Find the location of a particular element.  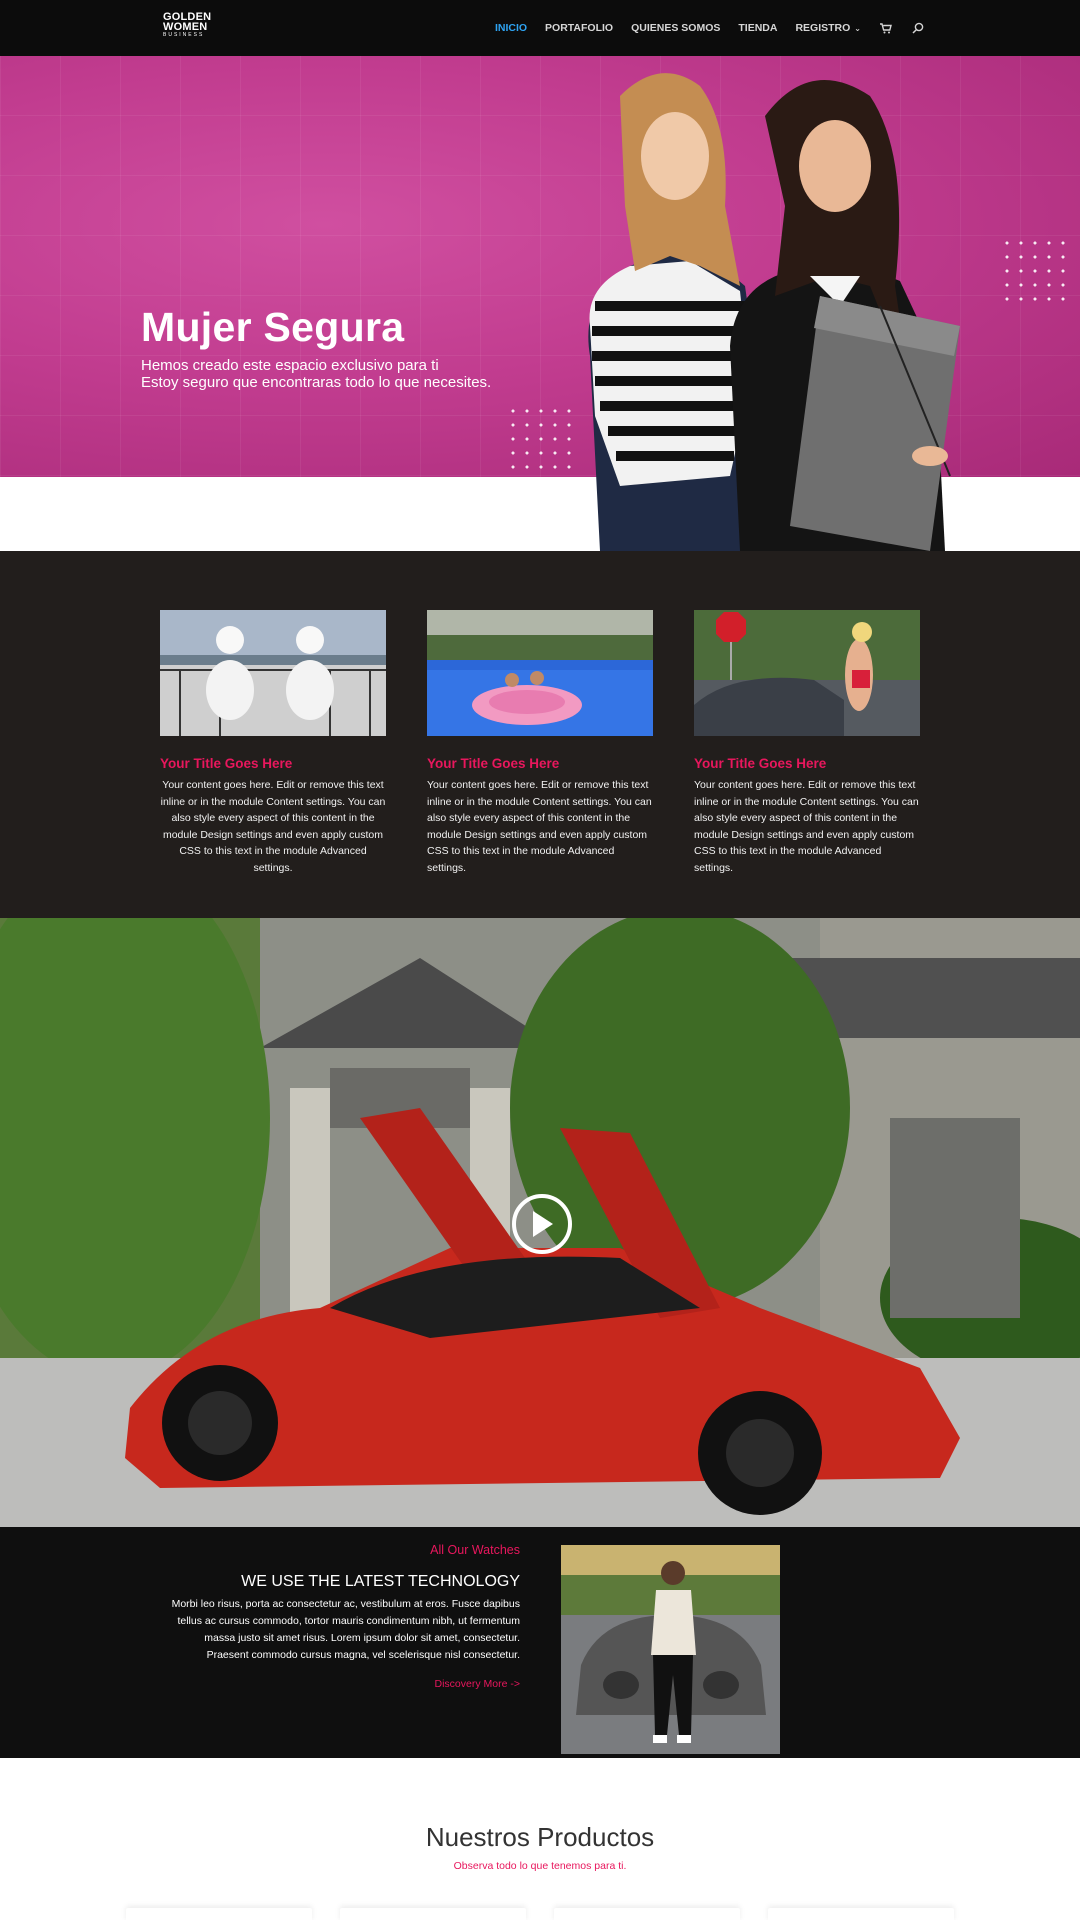

site-logo: GOLDEN WOMEN BUSINESS is located at coordinates (193, 25).